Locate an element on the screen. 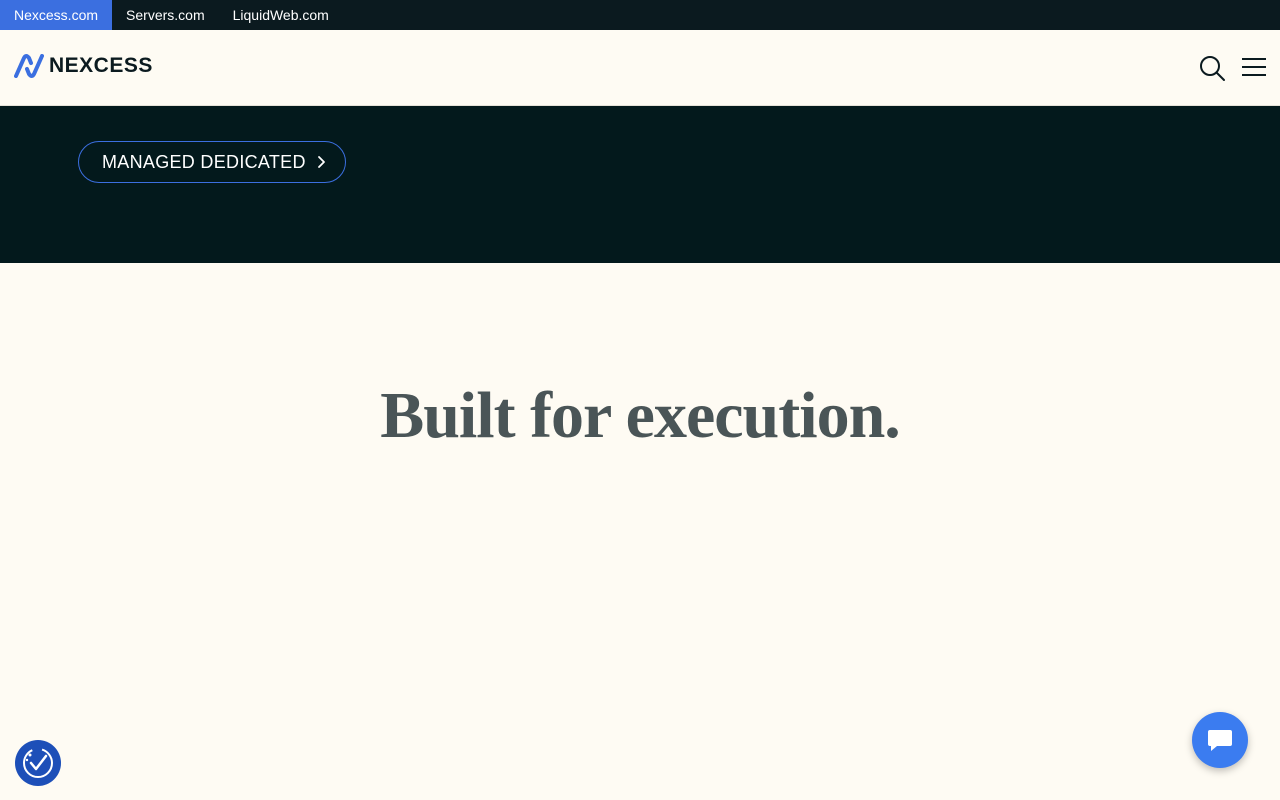 The height and width of the screenshot is (800, 1280). site-link-servers: Servers.com is located at coordinates (165, 15).